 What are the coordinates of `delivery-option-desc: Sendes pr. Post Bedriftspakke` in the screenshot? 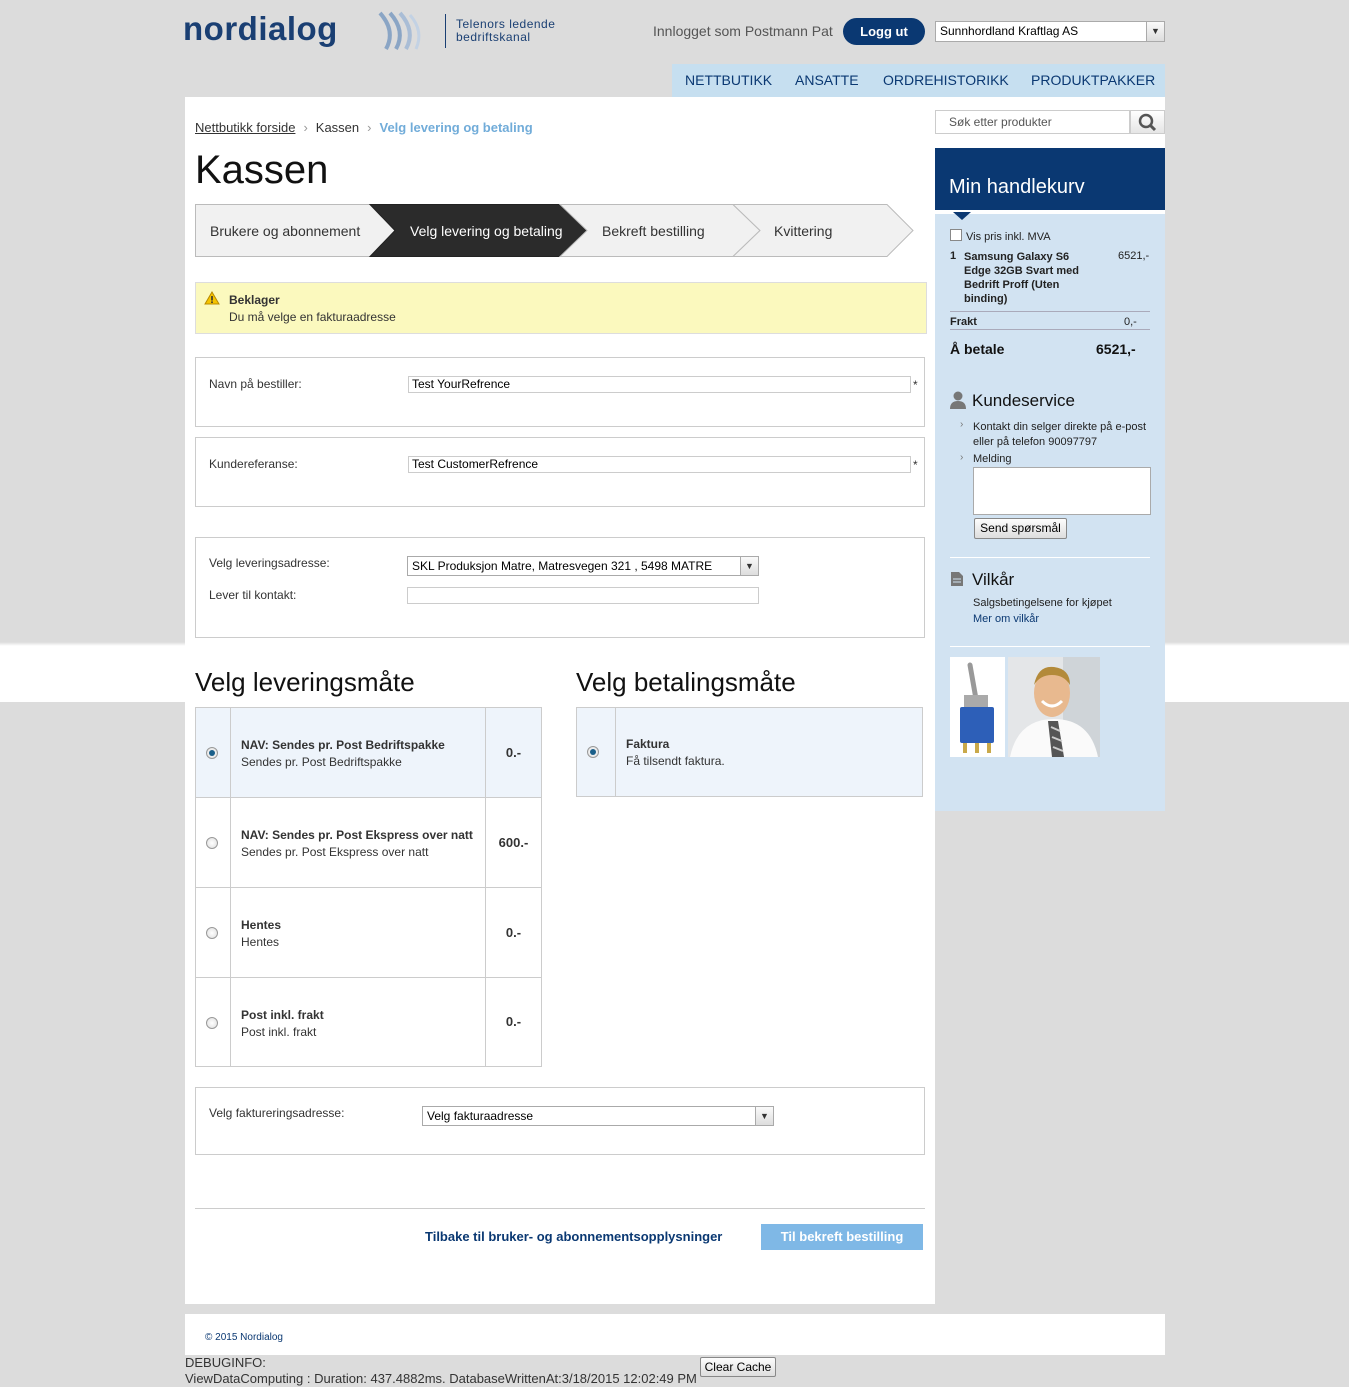 It's located at (321, 762).